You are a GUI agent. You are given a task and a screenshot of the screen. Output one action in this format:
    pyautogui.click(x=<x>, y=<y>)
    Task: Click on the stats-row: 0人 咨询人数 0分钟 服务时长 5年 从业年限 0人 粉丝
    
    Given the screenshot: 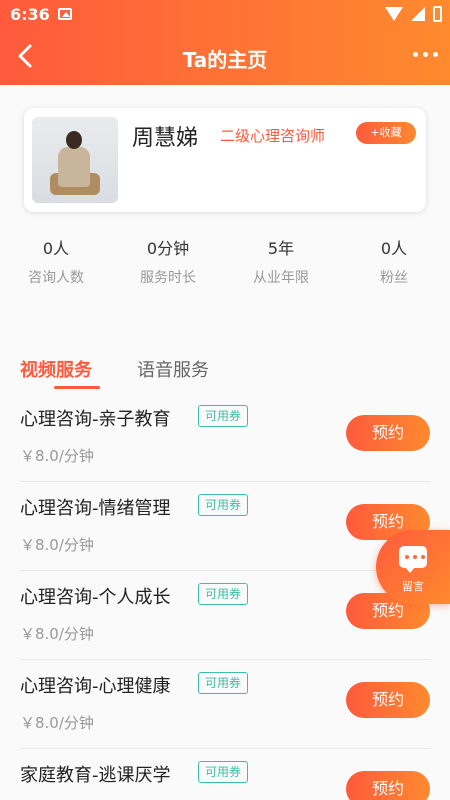 What is the action you would take?
    pyautogui.click(x=225, y=265)
    